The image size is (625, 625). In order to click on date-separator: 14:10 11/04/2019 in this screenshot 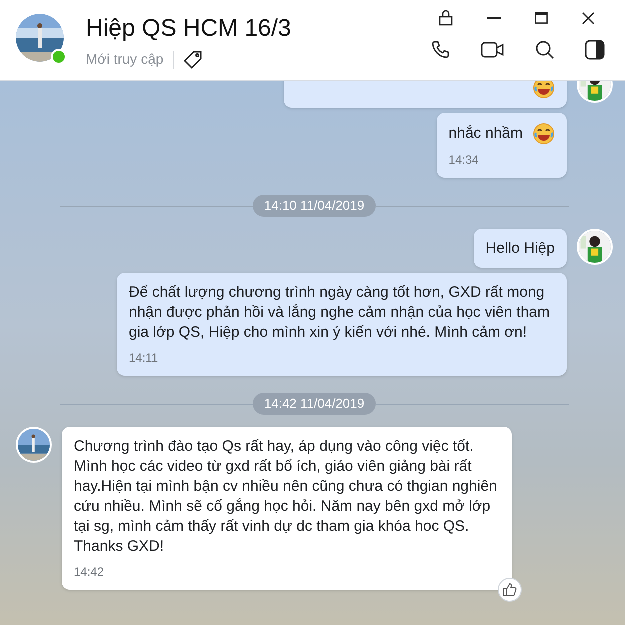, I will do `click(314, 206)`.